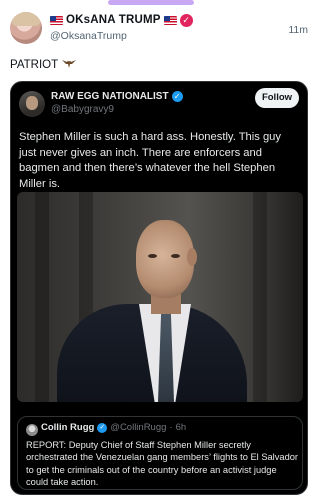  I want to click on nested-author-name: Collin Rugg, so click(67, 427).